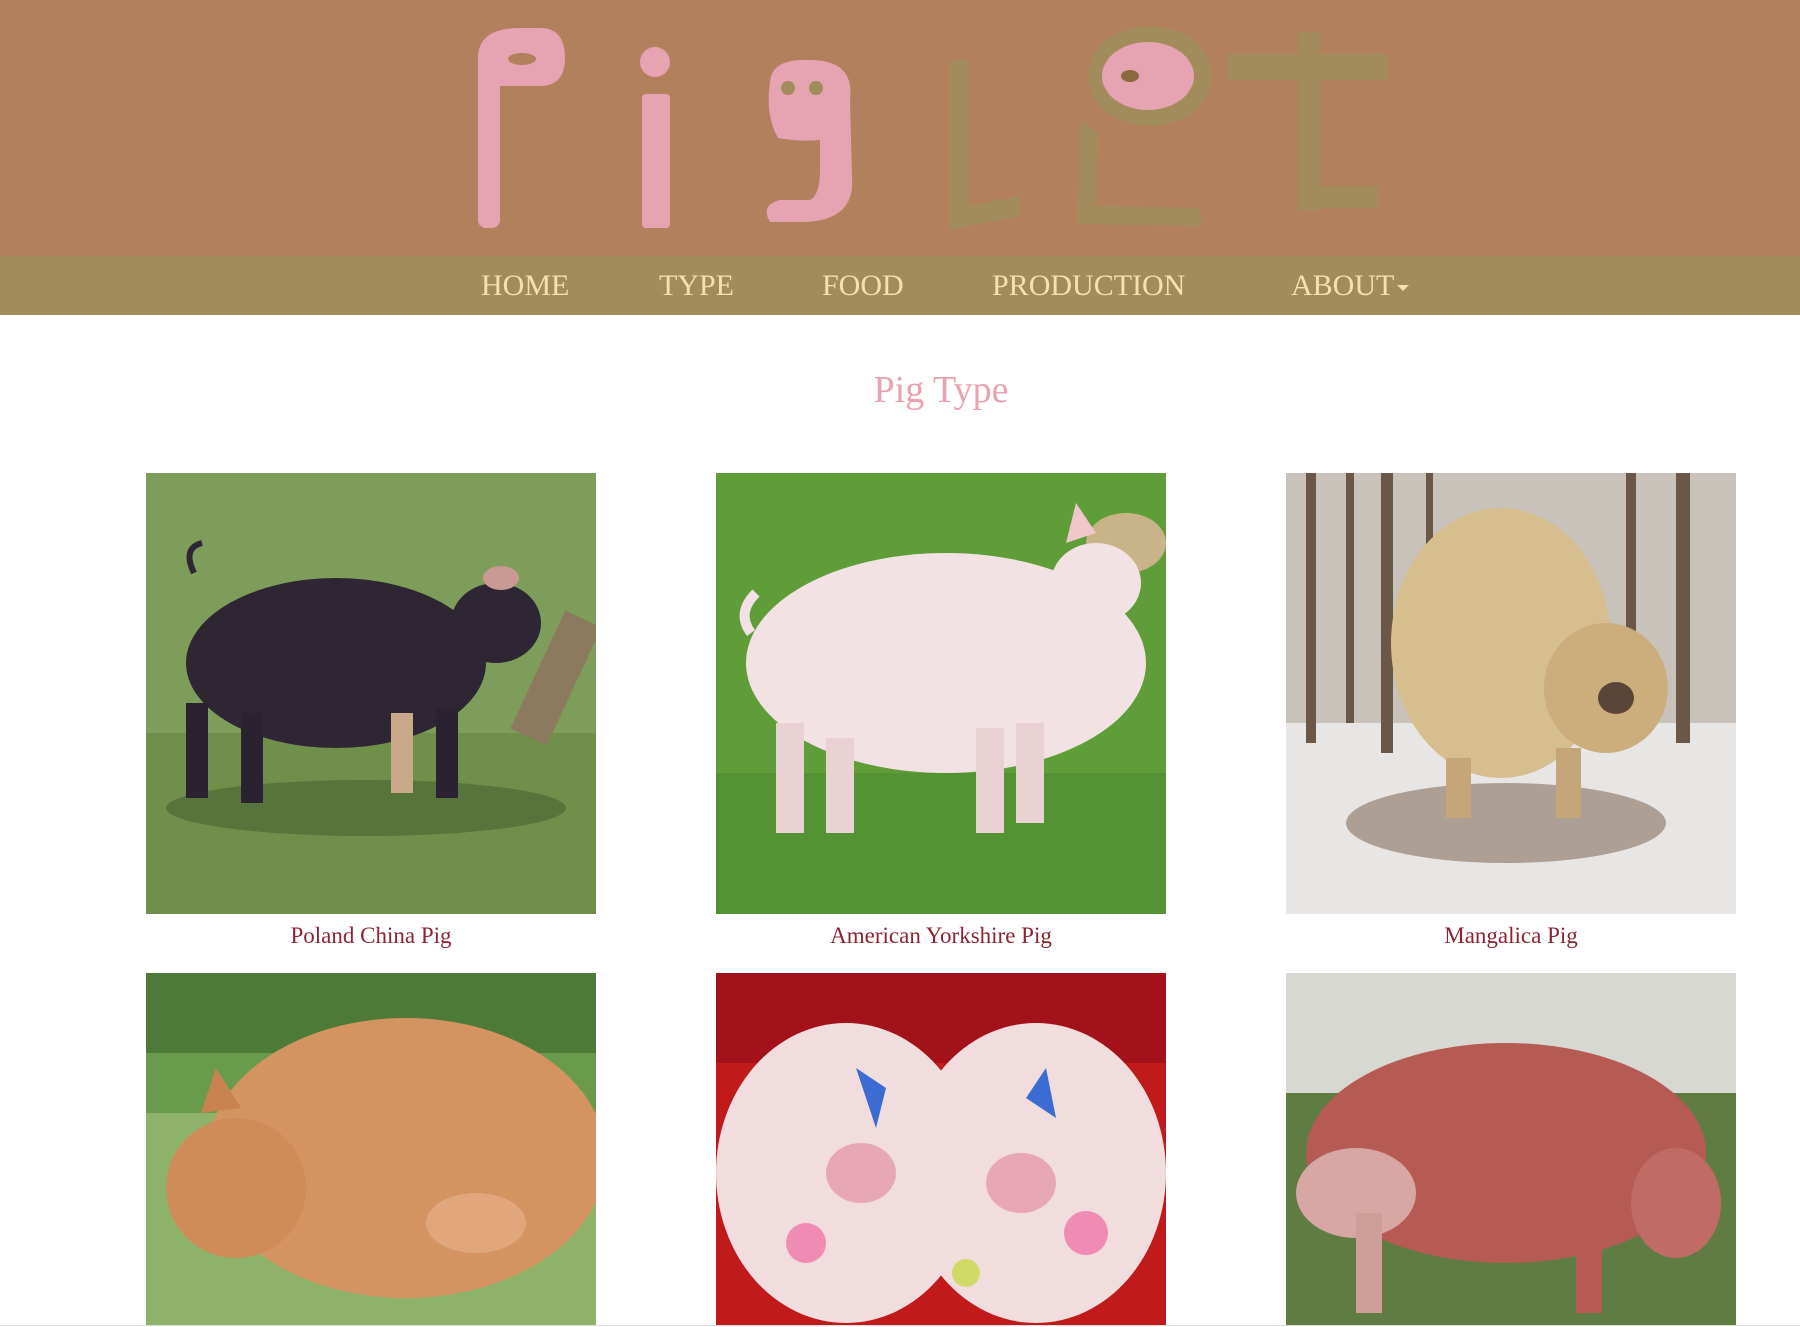 The height and width of the screenshot is (1327, 1800). What do you see at coordinates (1403, 288) in the screenshot?
I see `caret-down-icon` at bounding box center [1403, 288].